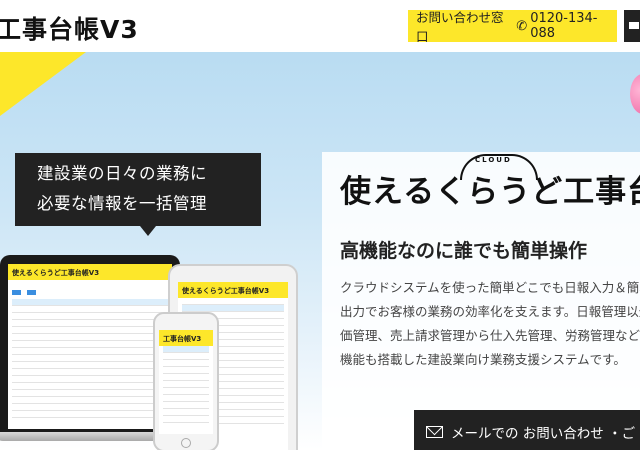 The image size is (640, 450). I want to click on phone-icon: ✆, so click(522, 26).